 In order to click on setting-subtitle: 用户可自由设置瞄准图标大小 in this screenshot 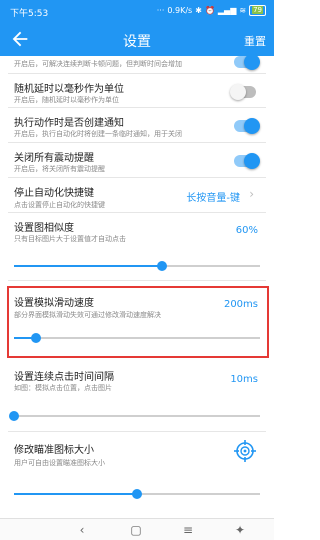, I will do `click(59, 463)`.